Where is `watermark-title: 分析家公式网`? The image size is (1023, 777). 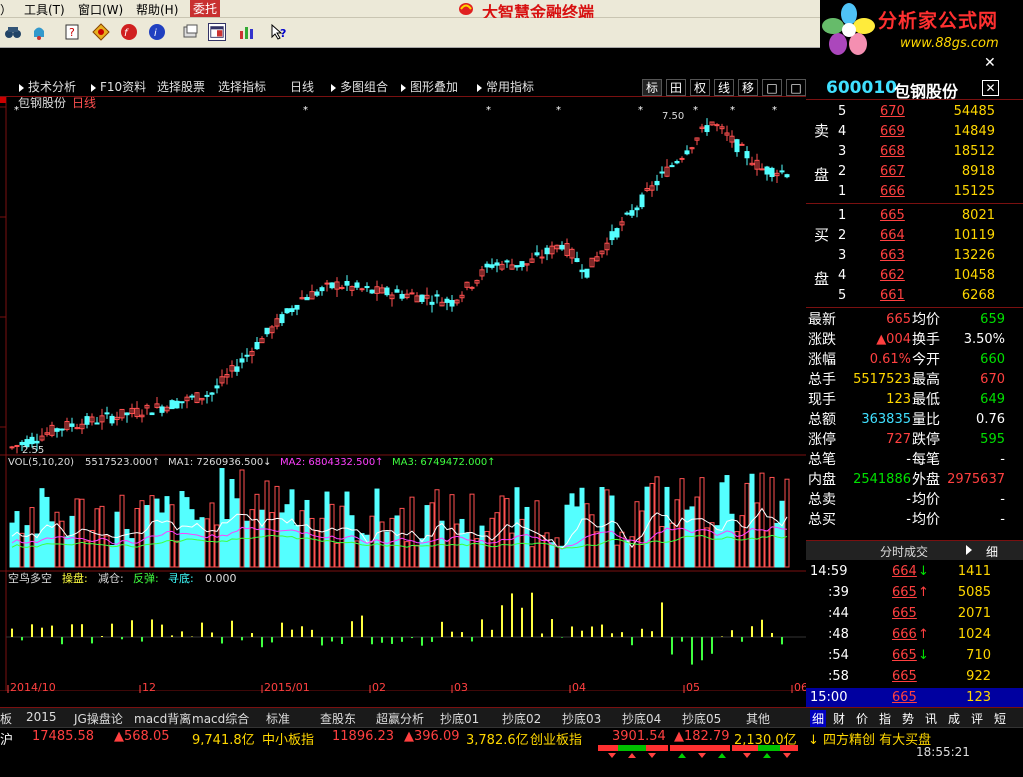 watermark-title: 分析家公式网 is located at coordinates (938, 21).